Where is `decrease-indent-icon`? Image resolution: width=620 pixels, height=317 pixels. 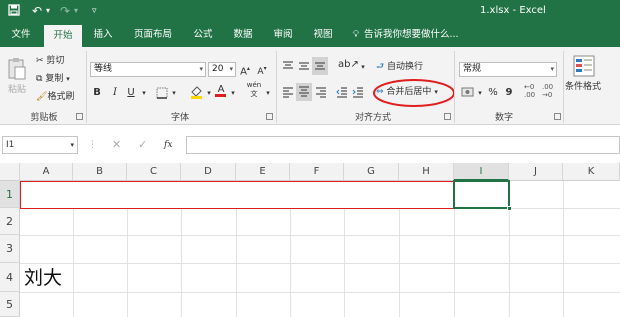
decrease-indent-icon is located at coordinates (342, 93).